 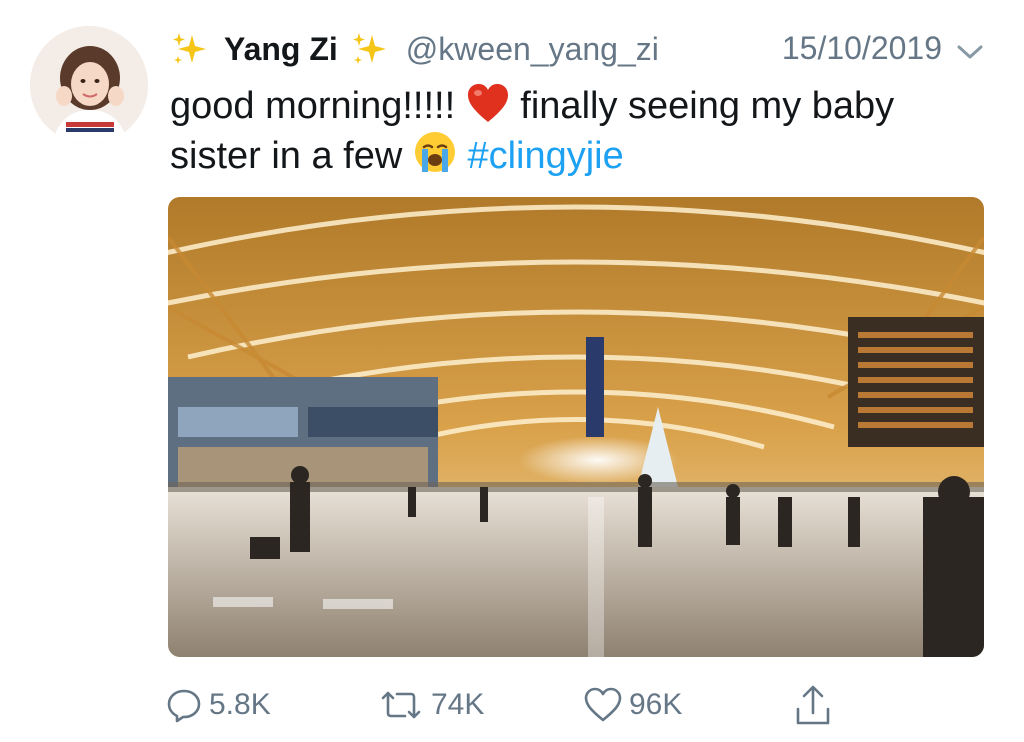 What do you see at coordinates (184, 705) in the screenshot?
I see `reply-icon` at bounding box center [184, 705].